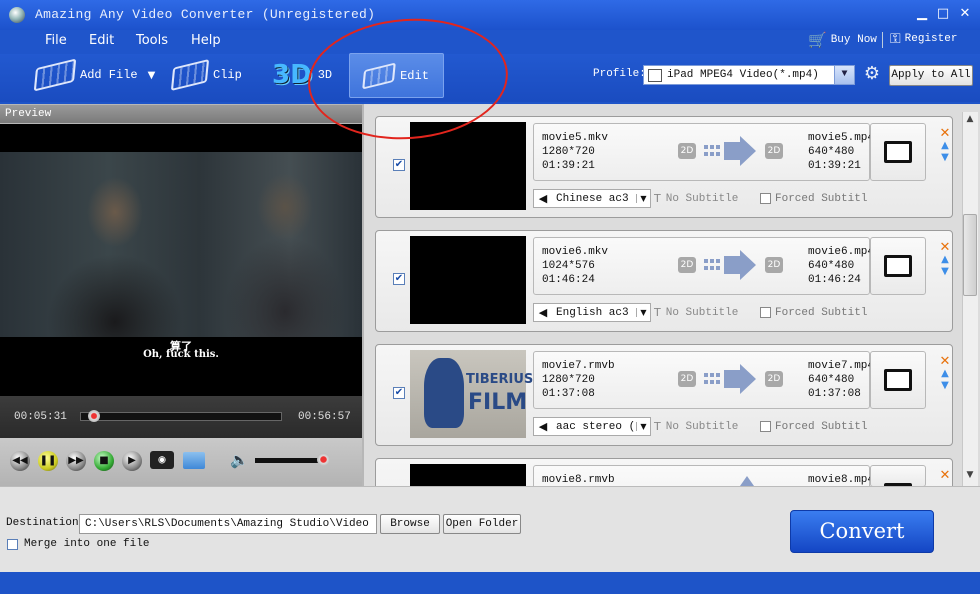  I want to click on stop-icon: ■, so click(104, 461).